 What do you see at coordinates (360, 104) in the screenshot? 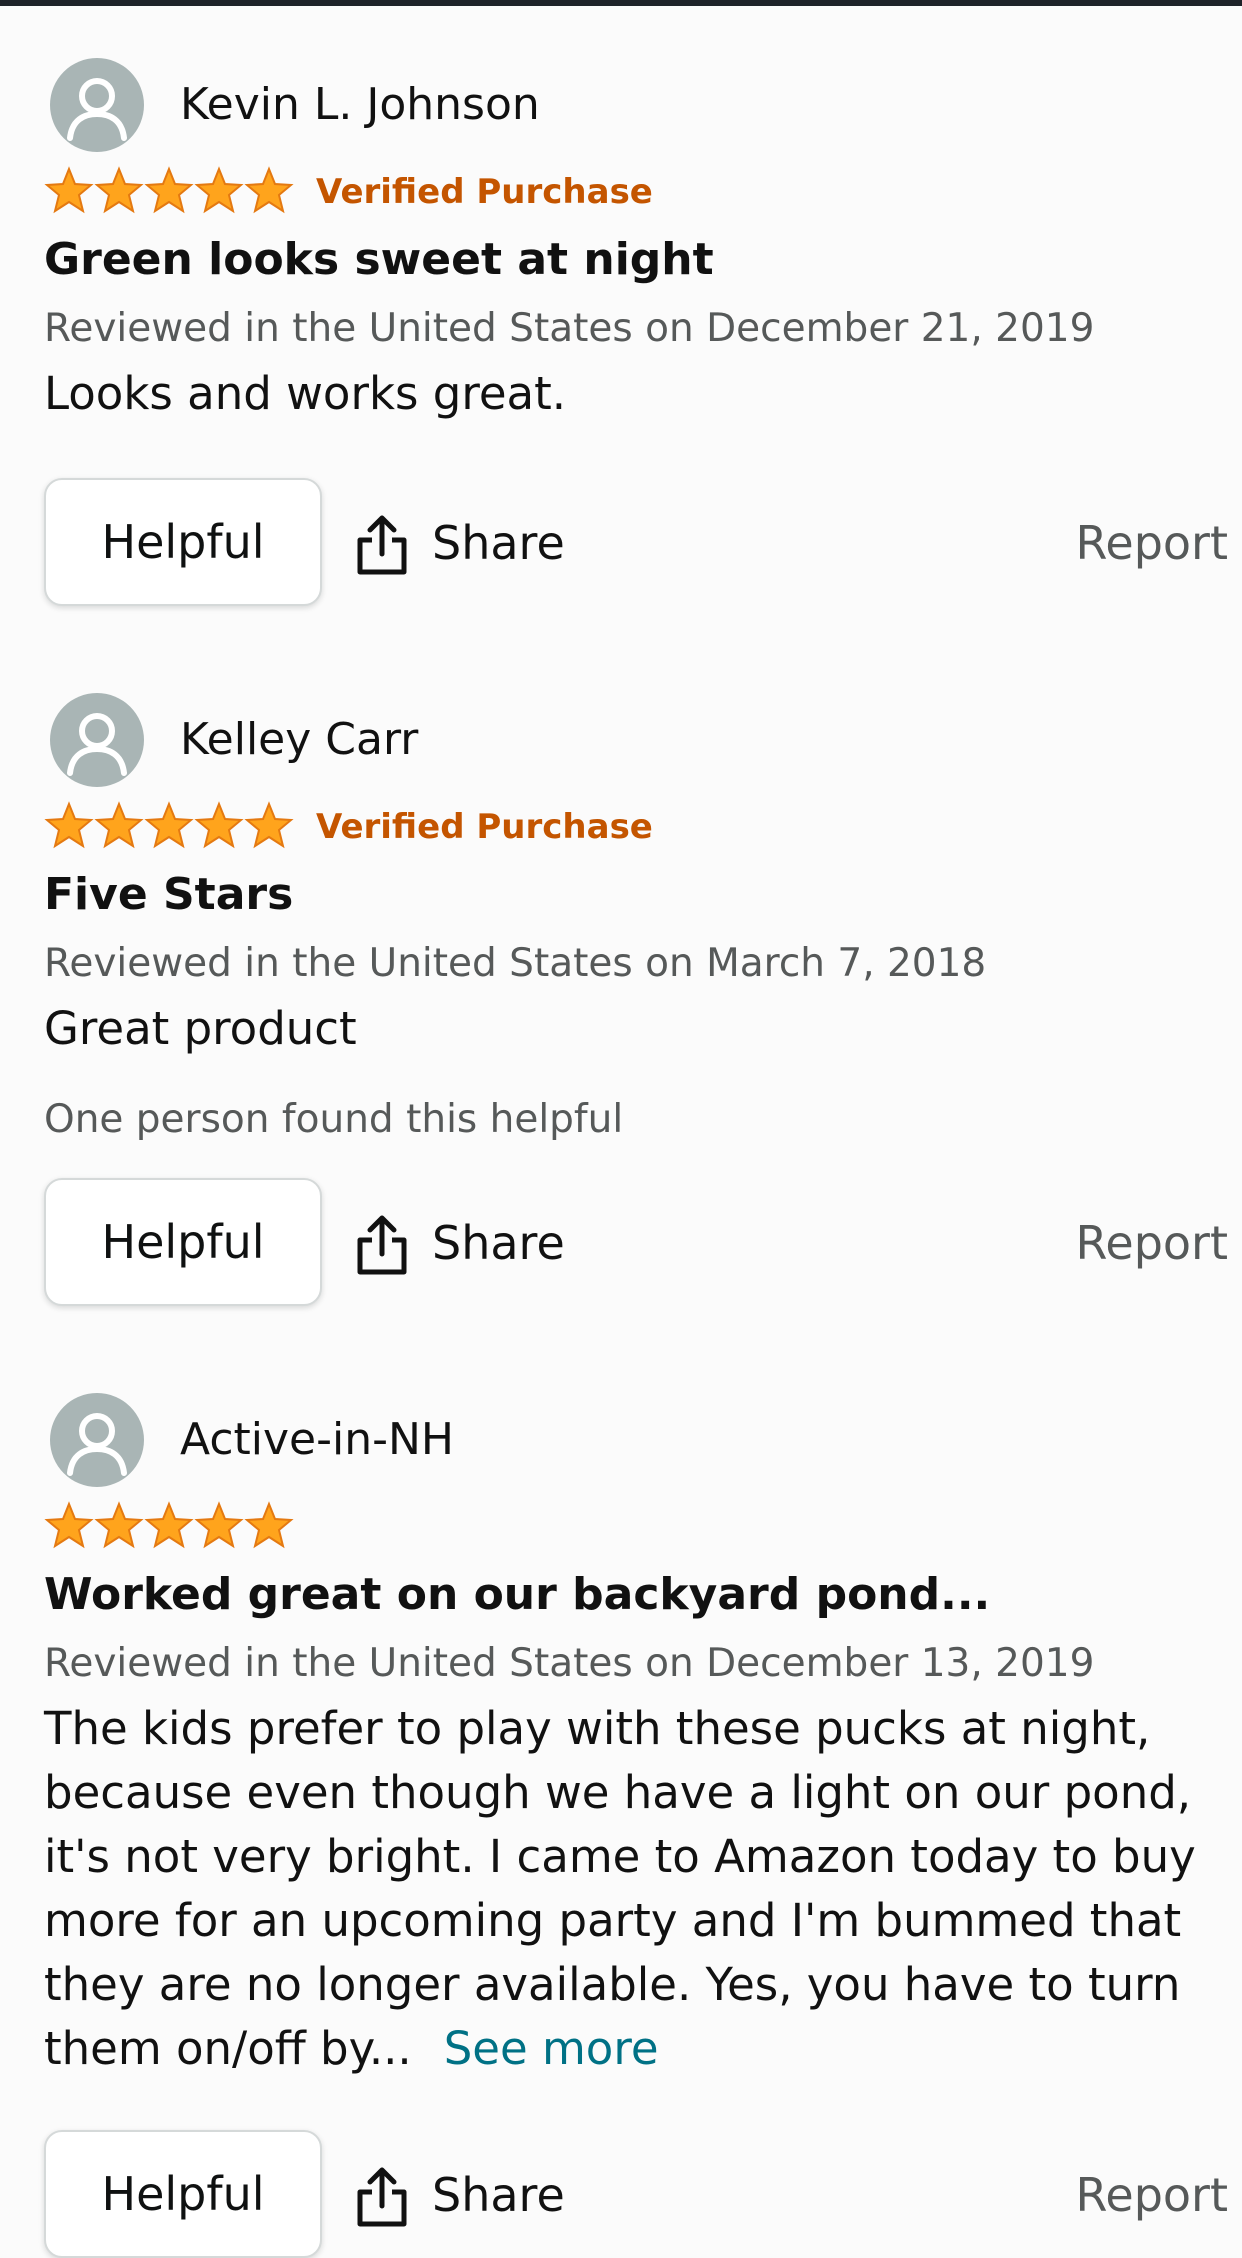
I see `reviewer-name: Kevin L. Johnson` at bounding box center [360, 104].